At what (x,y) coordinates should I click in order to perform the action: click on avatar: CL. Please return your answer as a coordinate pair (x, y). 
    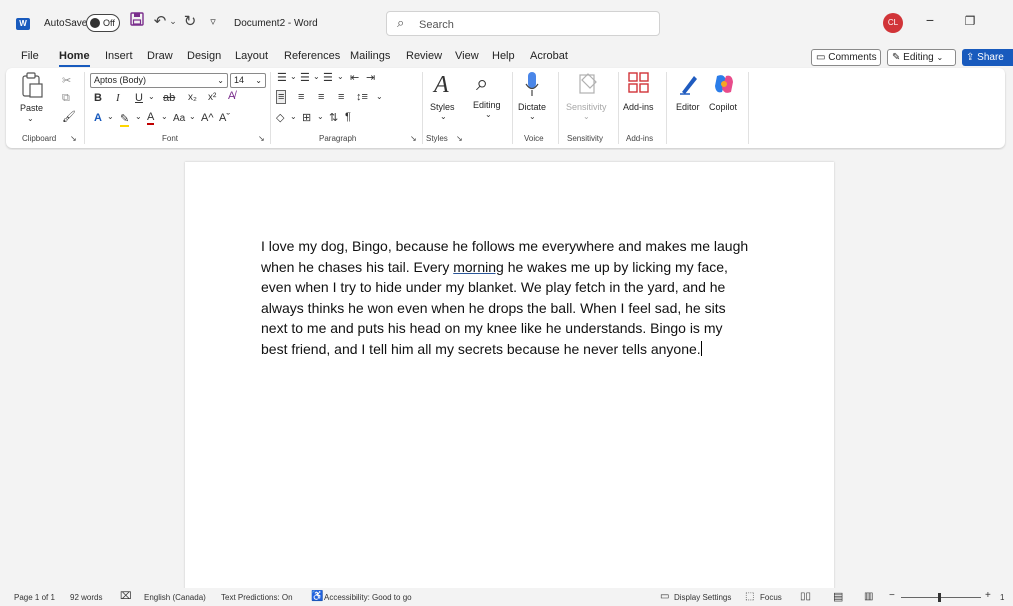
    Looking at the image, I should click on (893, 23).